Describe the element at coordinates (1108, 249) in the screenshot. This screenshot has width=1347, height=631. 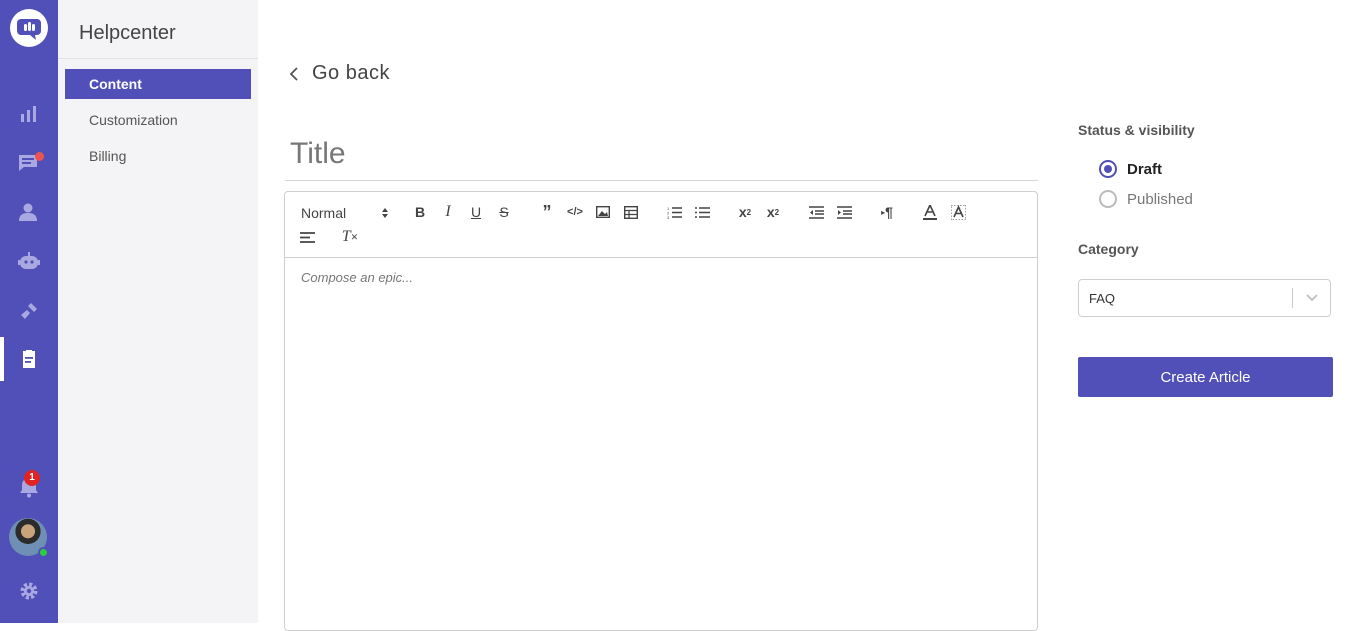
I see `category-label: Category` at that location.